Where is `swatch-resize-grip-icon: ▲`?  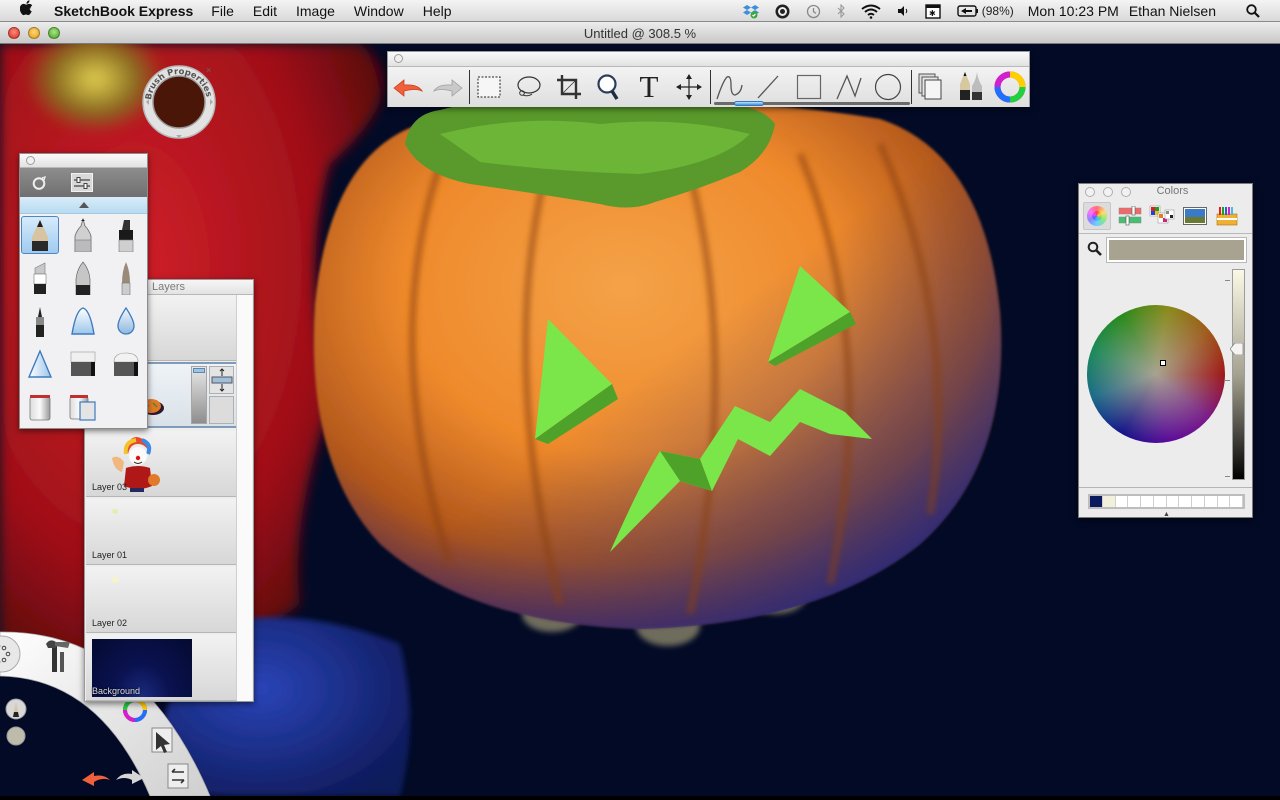
swatch-resize-grip-icon: ▲ is located at coordinates (1166, 514).